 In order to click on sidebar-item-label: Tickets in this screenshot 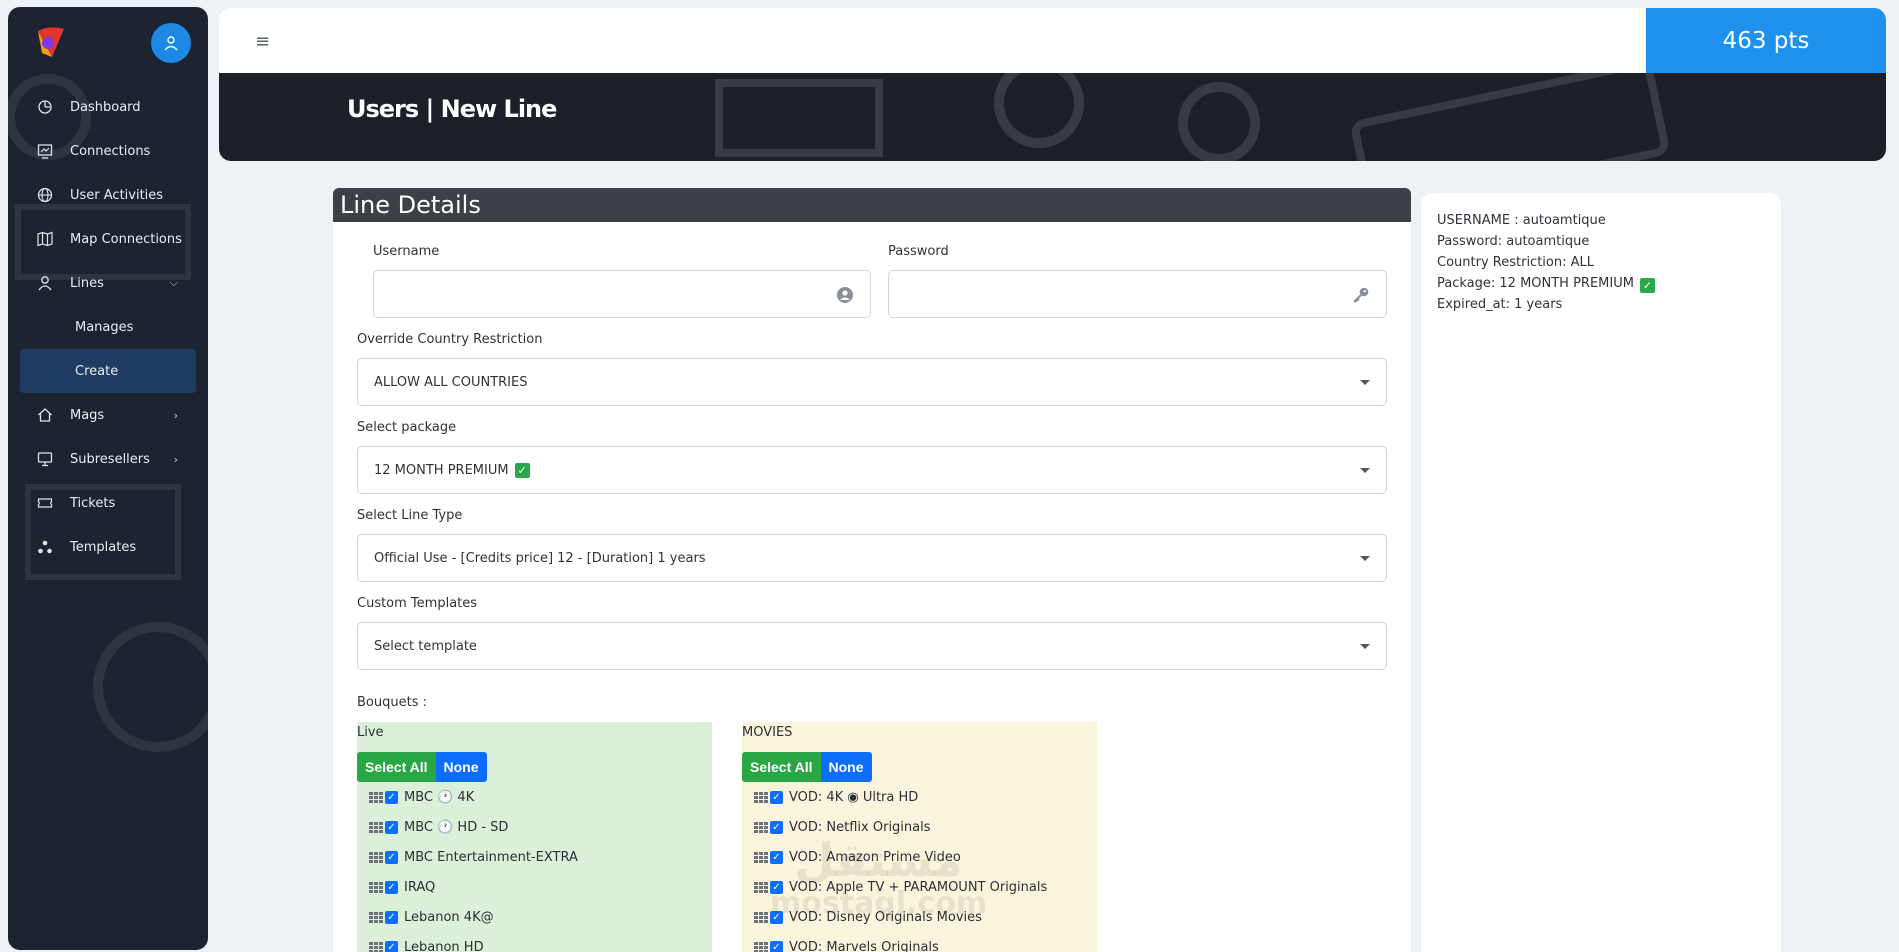, I will do `click(93, 503)`.